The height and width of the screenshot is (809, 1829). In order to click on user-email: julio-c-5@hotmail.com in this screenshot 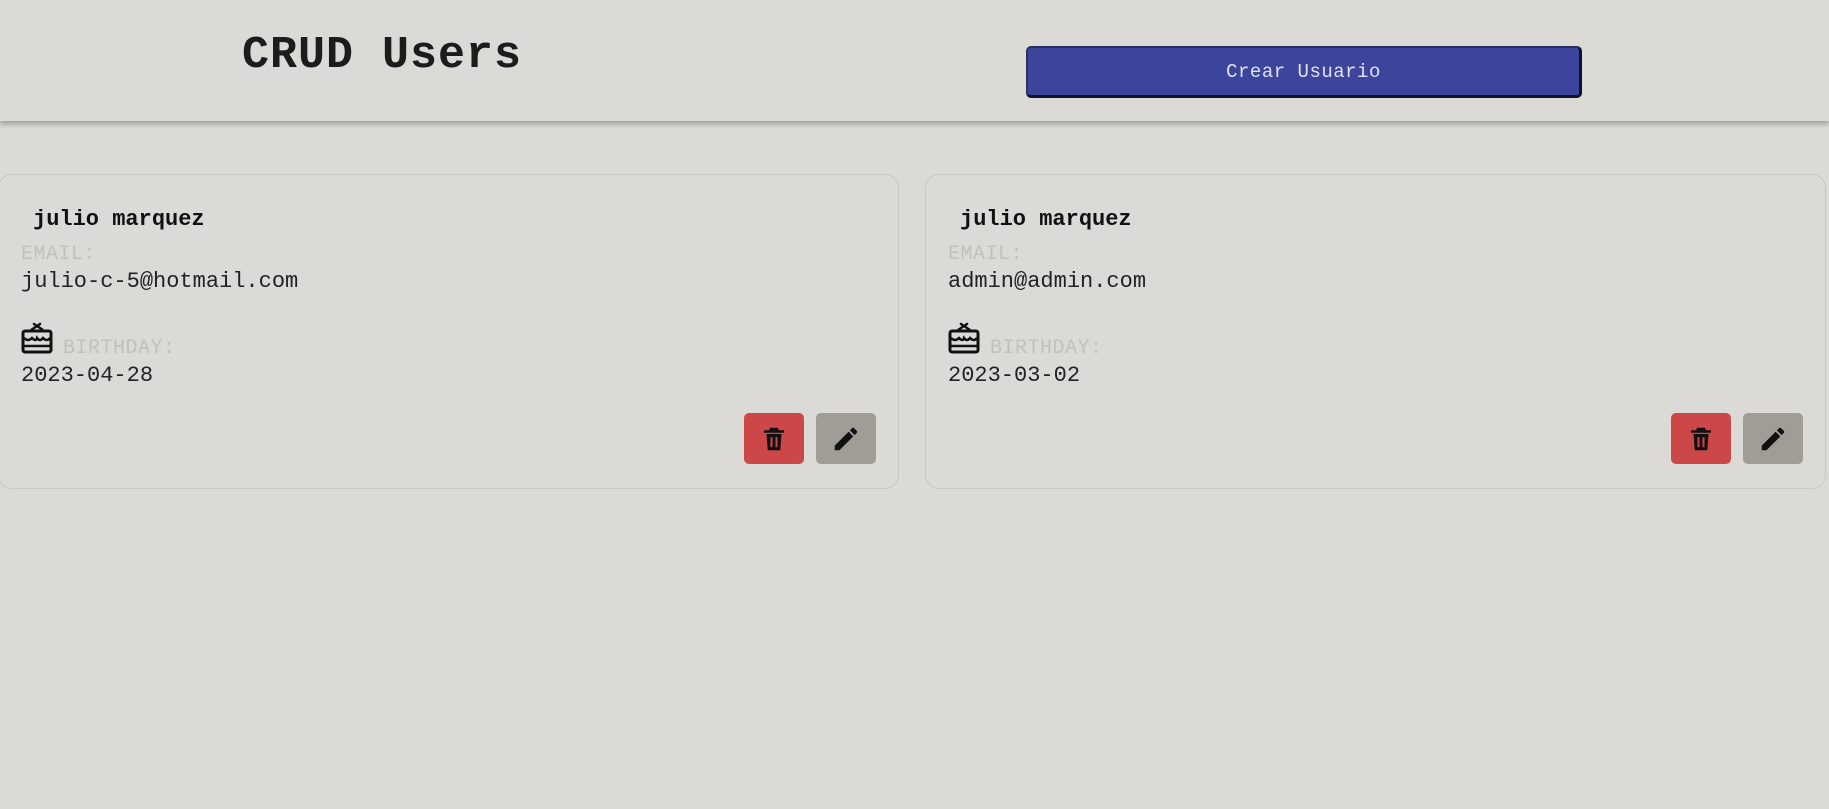, I will do `click(160, 281)`.